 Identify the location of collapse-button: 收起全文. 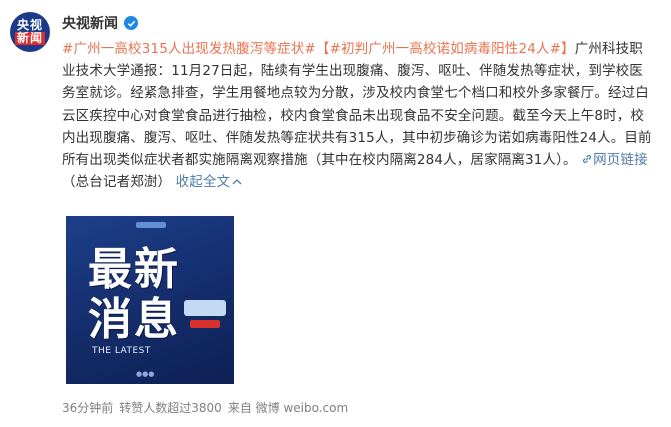
(209, 182).